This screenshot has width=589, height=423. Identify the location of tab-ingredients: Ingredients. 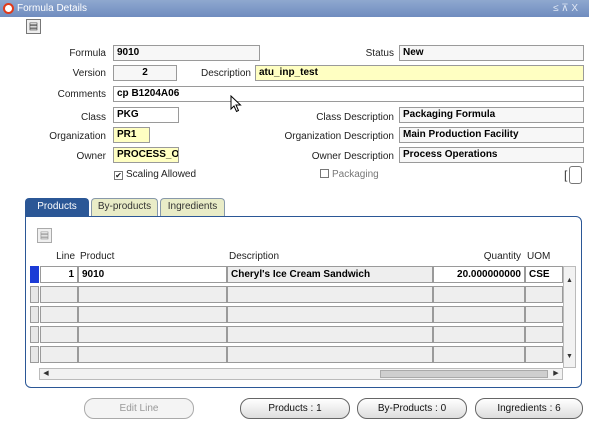
(192, 207).